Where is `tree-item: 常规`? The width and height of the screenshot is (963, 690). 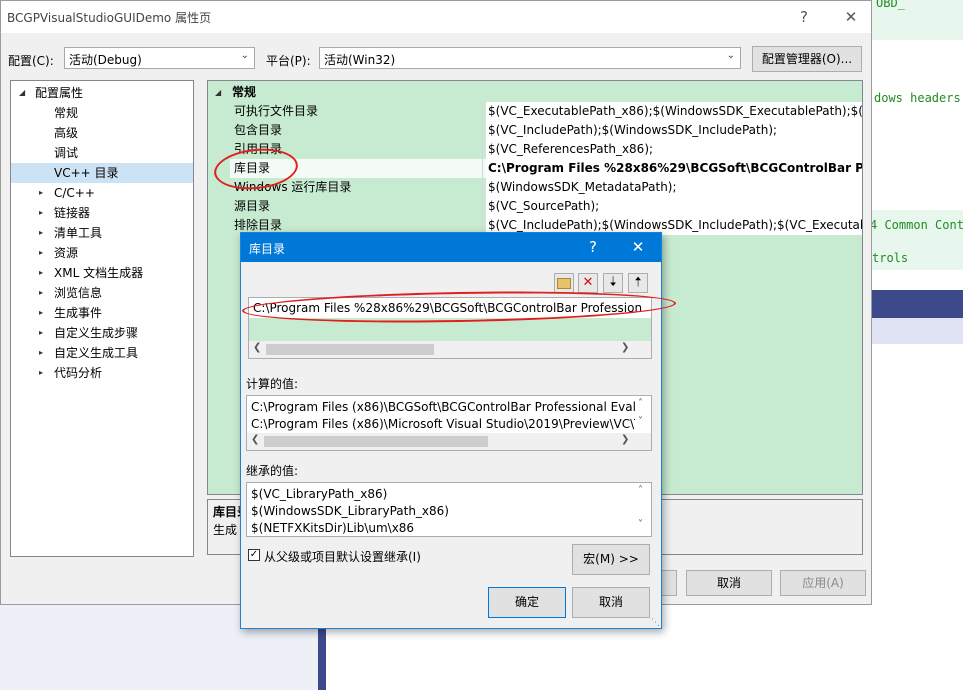
tree-item: 常规 is located at coordinates (102, 113).